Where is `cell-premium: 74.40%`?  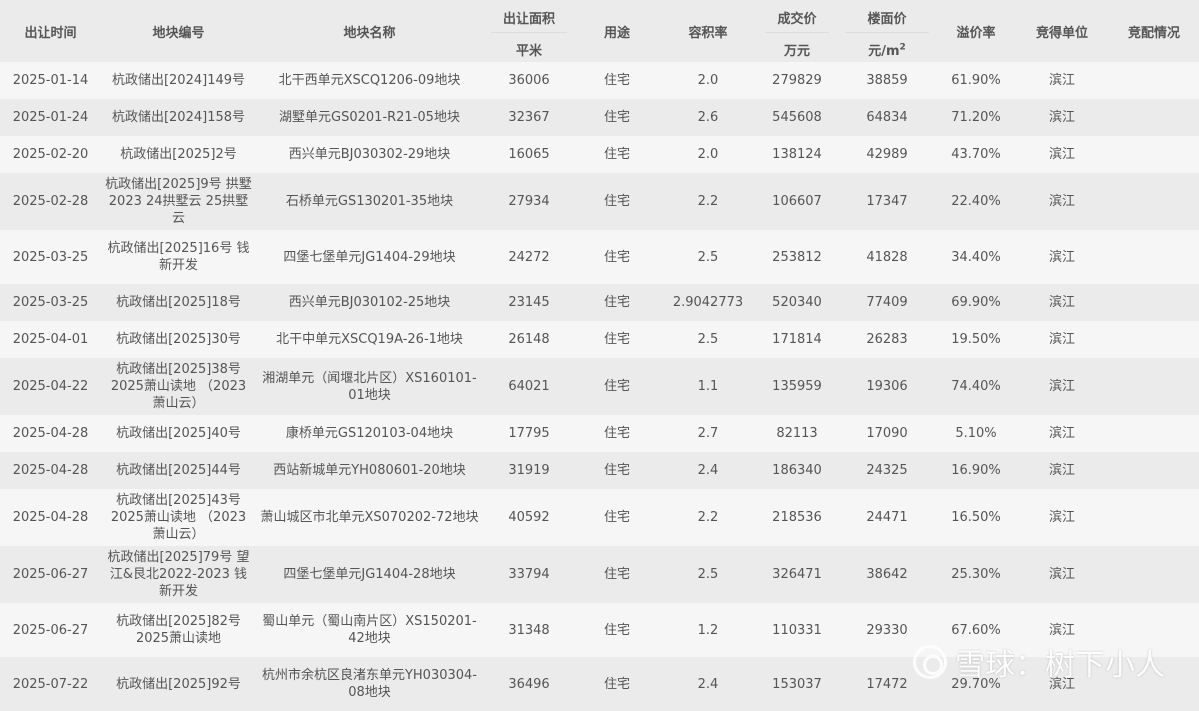
cell-premium: 74.40% is located at coordinates (976, 386).